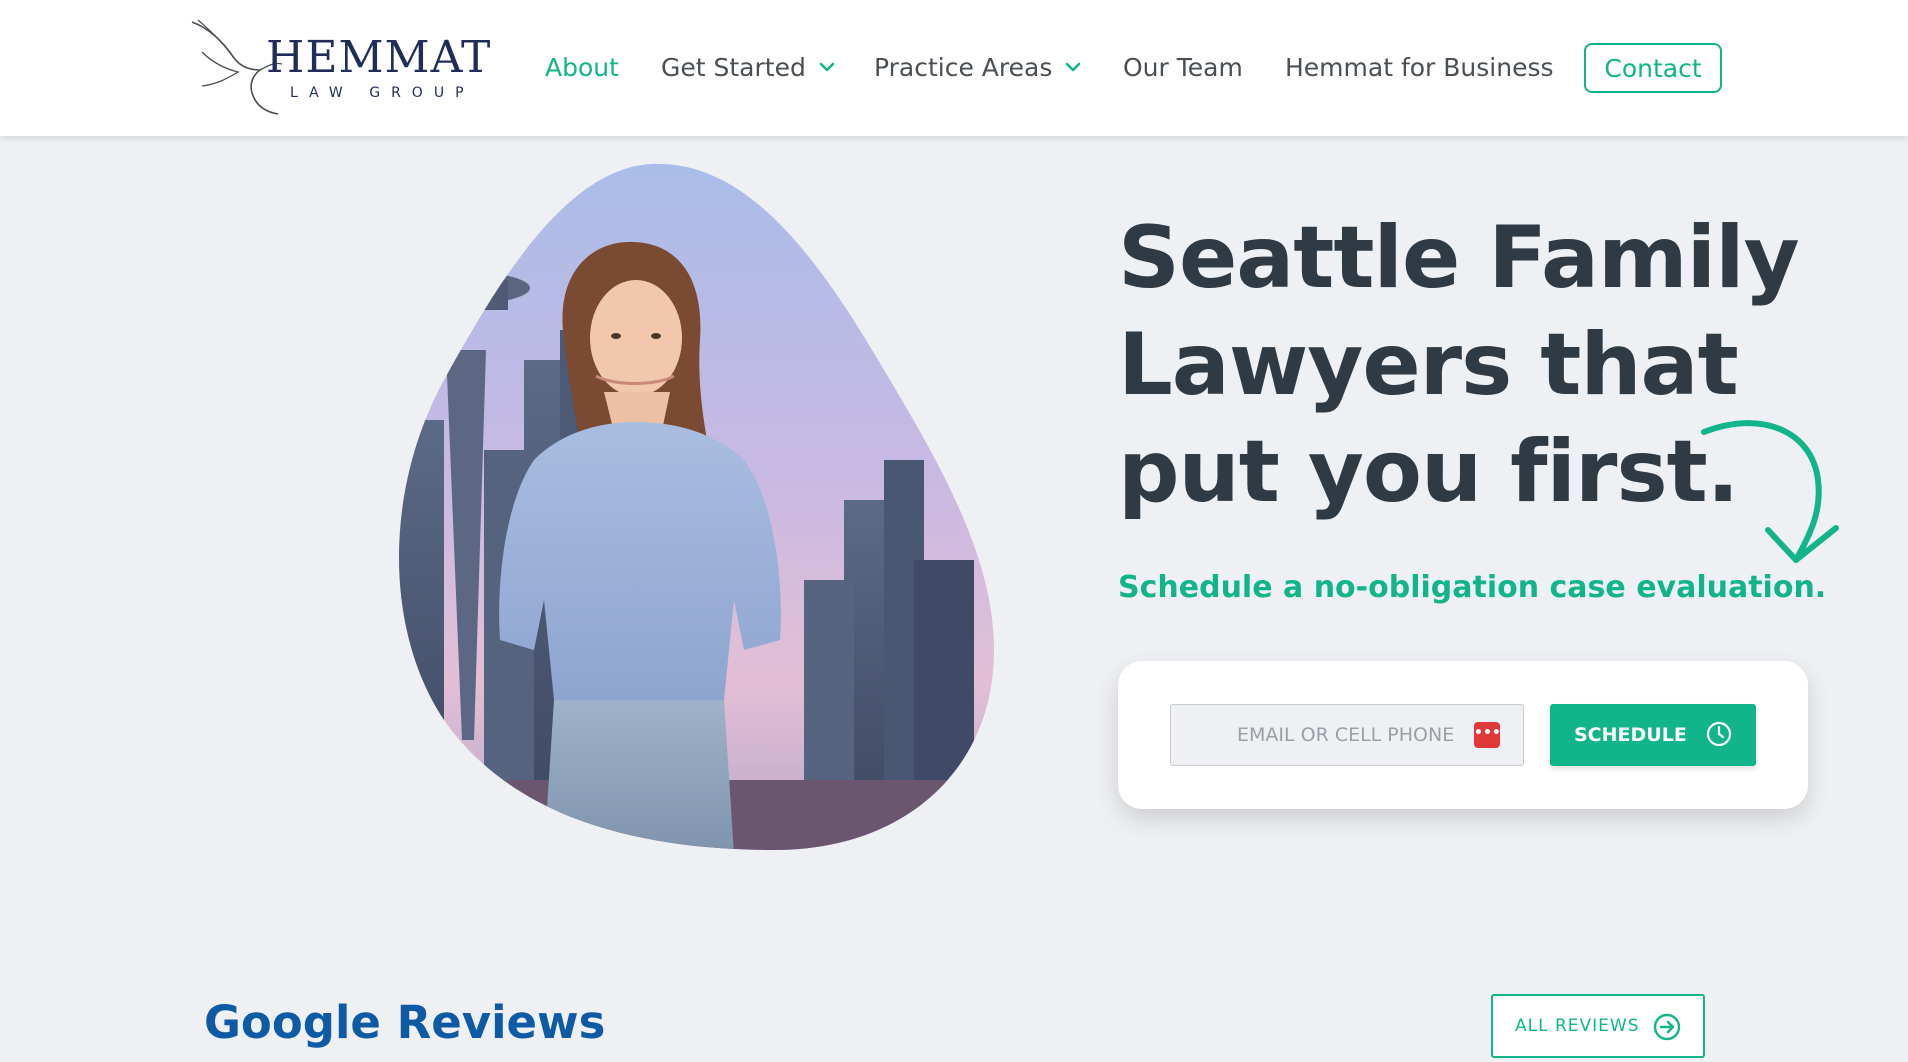 This screenshot has width=1908, height=1062. I want to click on nav-business-label: Hemmat for Business, so click(1419, 67).